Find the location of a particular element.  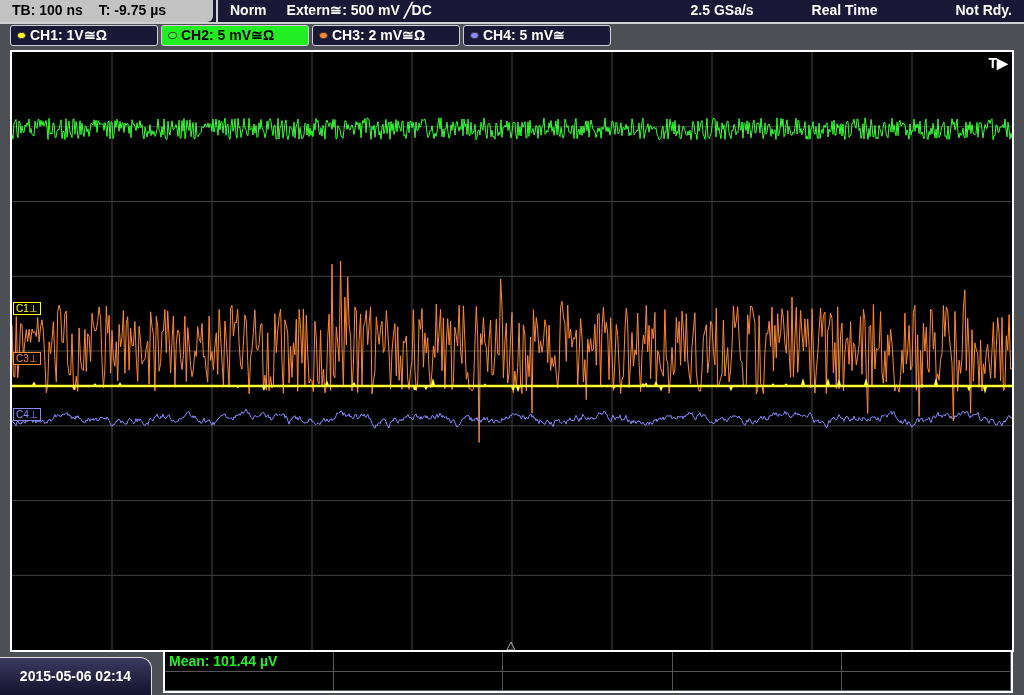

trigger-time-readout: T: -9.75 µs is located at coordinates (132, 11).